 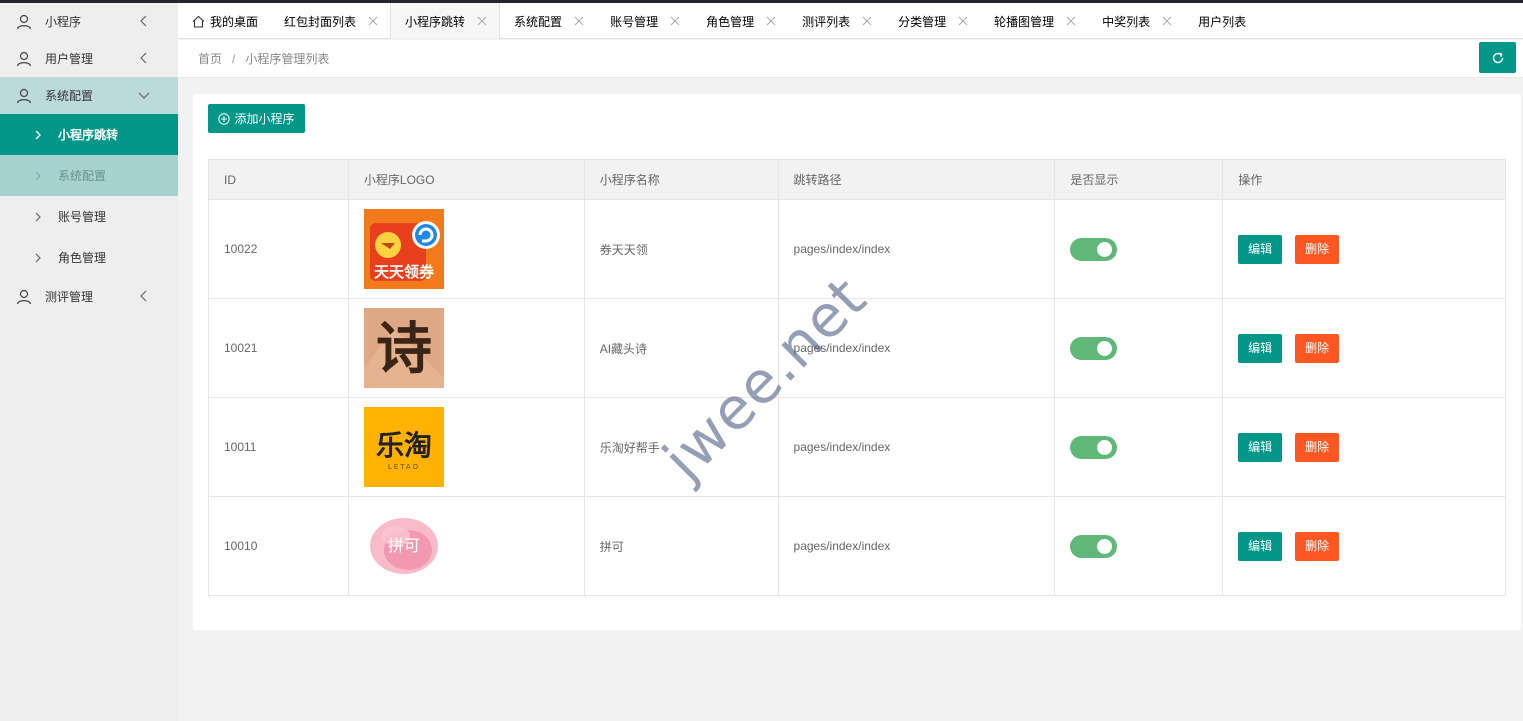 I want to click on sidebar-subitem-label: 账号管理, so click(x=82, y=217).